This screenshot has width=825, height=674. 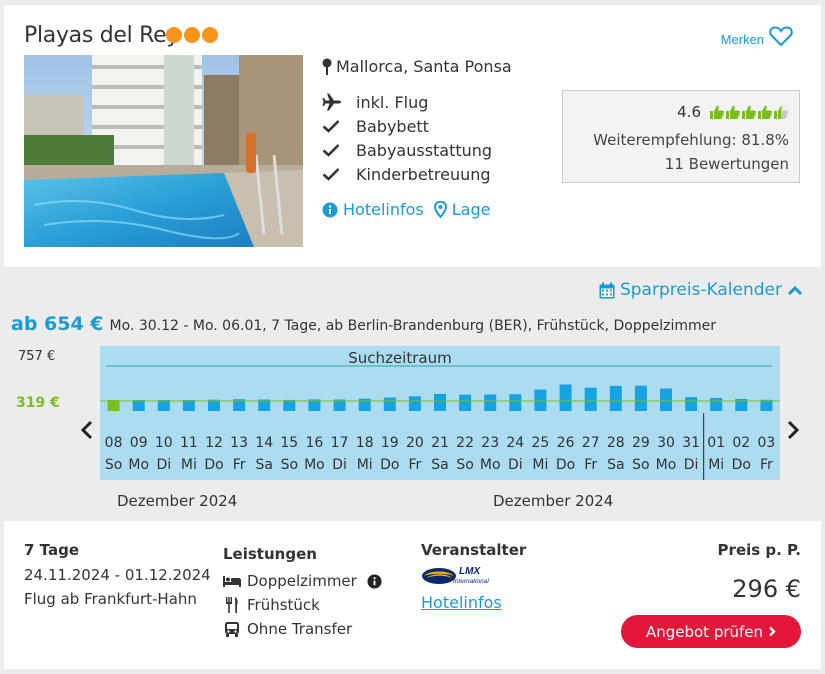 What do you see at coordinates (470, 571) in the screenshot?
I see `svg-text: LMX` at bounding box center [470, 571].